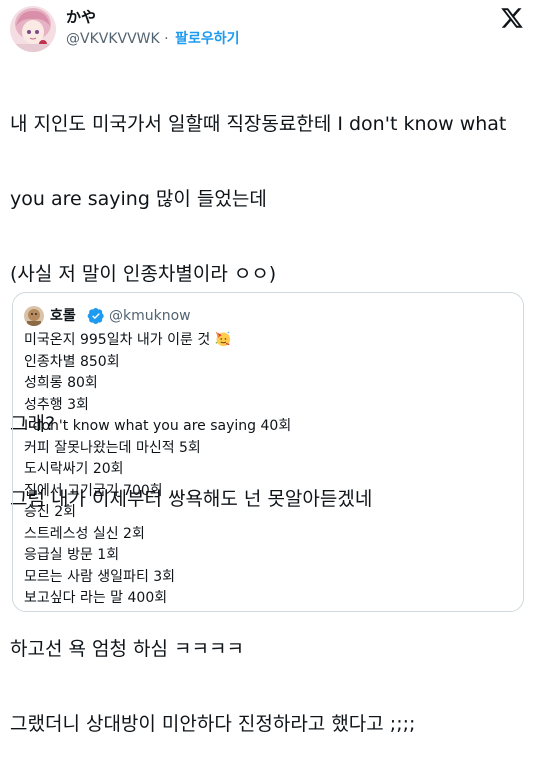 The width and height of the screenshot is (538, 762). Describe the element at coordinates (150, 316) in the screenshot. I see `quoted-handle: @kmuknow` at that location.